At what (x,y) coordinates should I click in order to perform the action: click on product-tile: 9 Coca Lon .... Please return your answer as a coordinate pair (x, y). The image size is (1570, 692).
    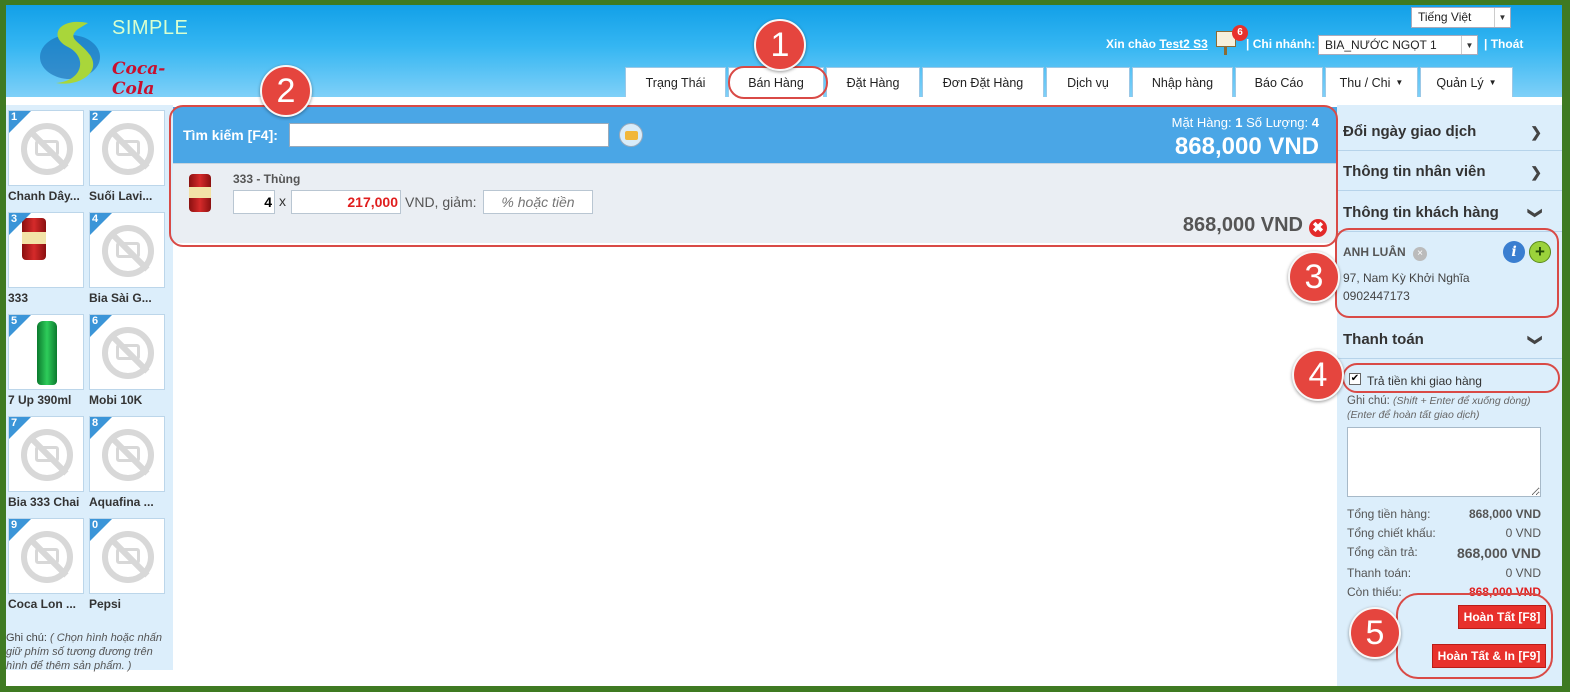
    Looking at the image, I should click on (47, 564).